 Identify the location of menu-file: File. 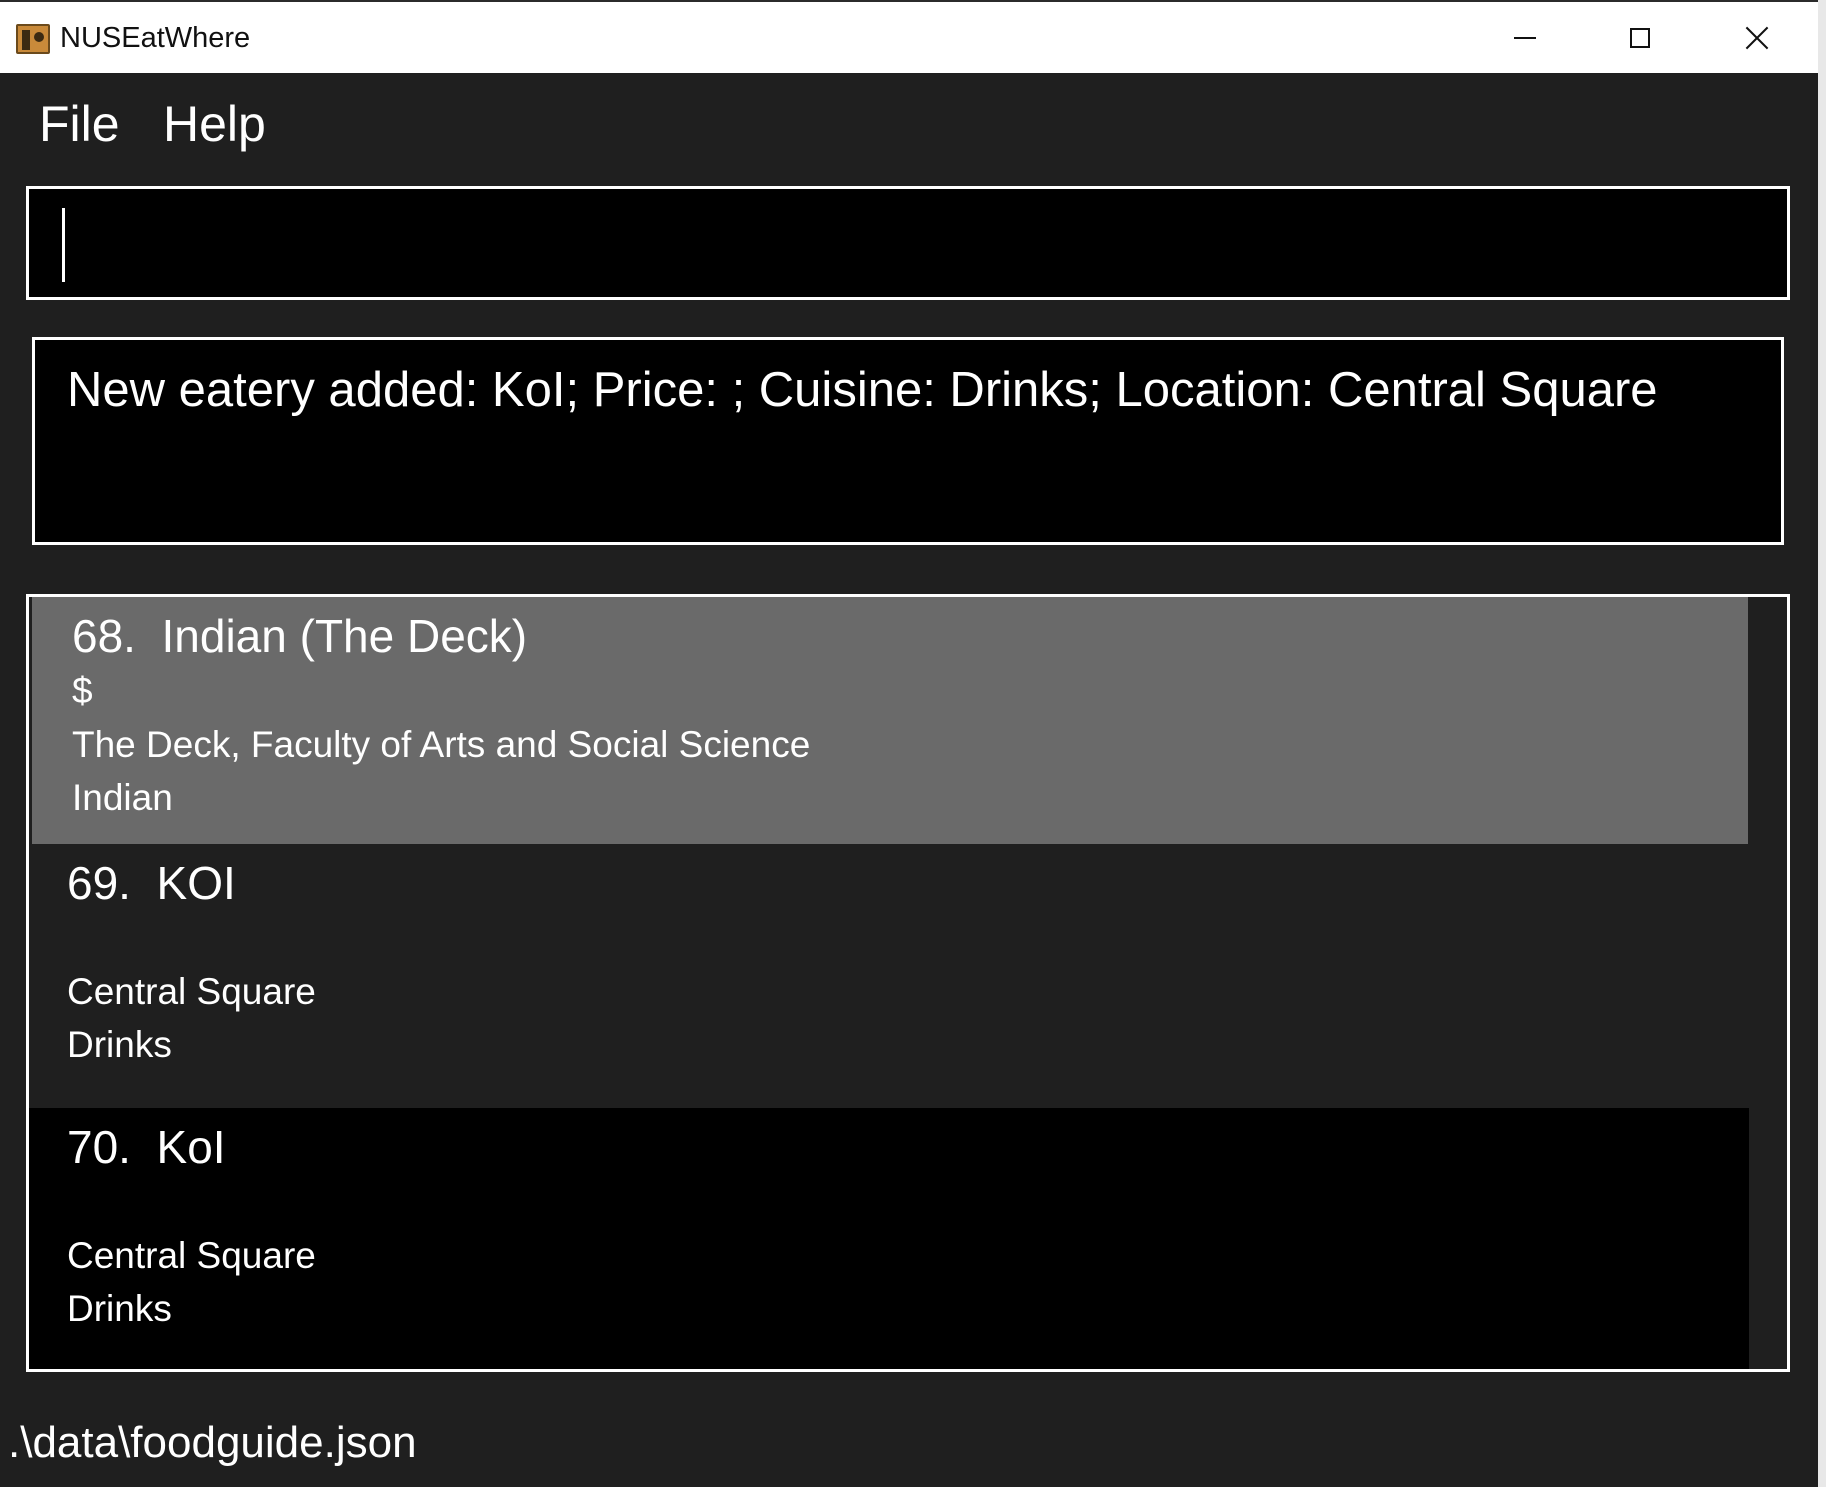
(79, 124).